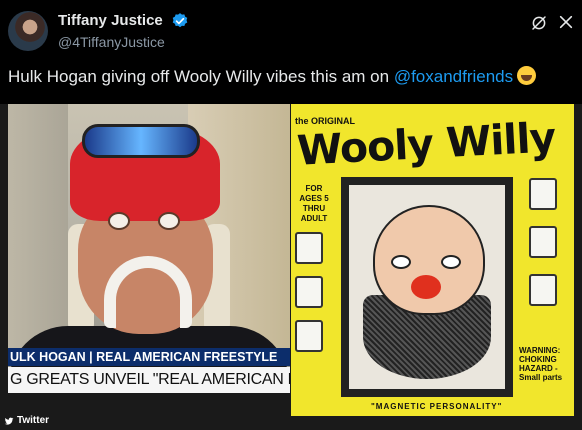 The height and width of the screenshot is (430, 582). I want to click on twitter-bird-icon, so click(9, 421).